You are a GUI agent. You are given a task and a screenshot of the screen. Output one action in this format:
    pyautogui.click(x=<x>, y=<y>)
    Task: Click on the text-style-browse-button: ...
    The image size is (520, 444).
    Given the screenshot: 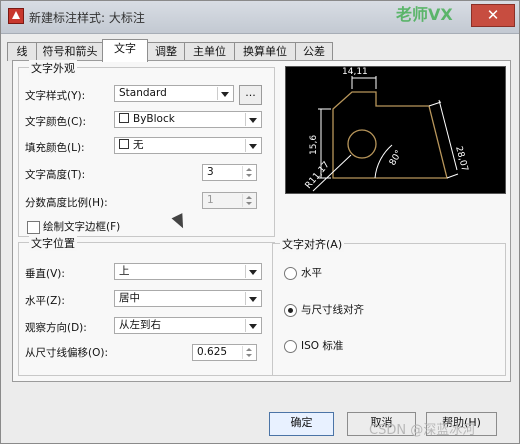 What is the action you would take?
    pyautogui.click(x=250, y=95)
    